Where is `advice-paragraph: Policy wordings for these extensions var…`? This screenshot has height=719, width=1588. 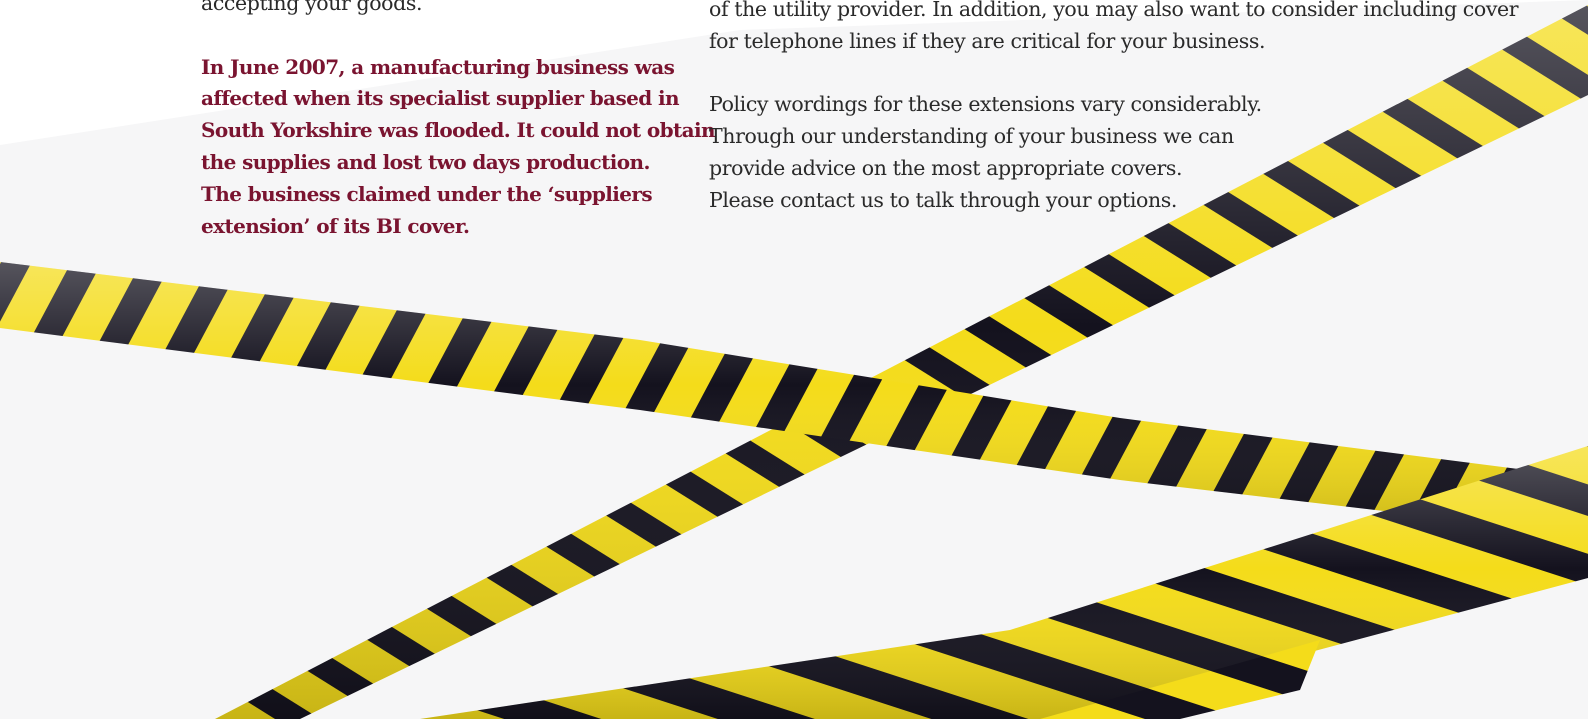
advice-paragraph: Policy wordings for these extensions var… is located at coordinates (1089, 152).